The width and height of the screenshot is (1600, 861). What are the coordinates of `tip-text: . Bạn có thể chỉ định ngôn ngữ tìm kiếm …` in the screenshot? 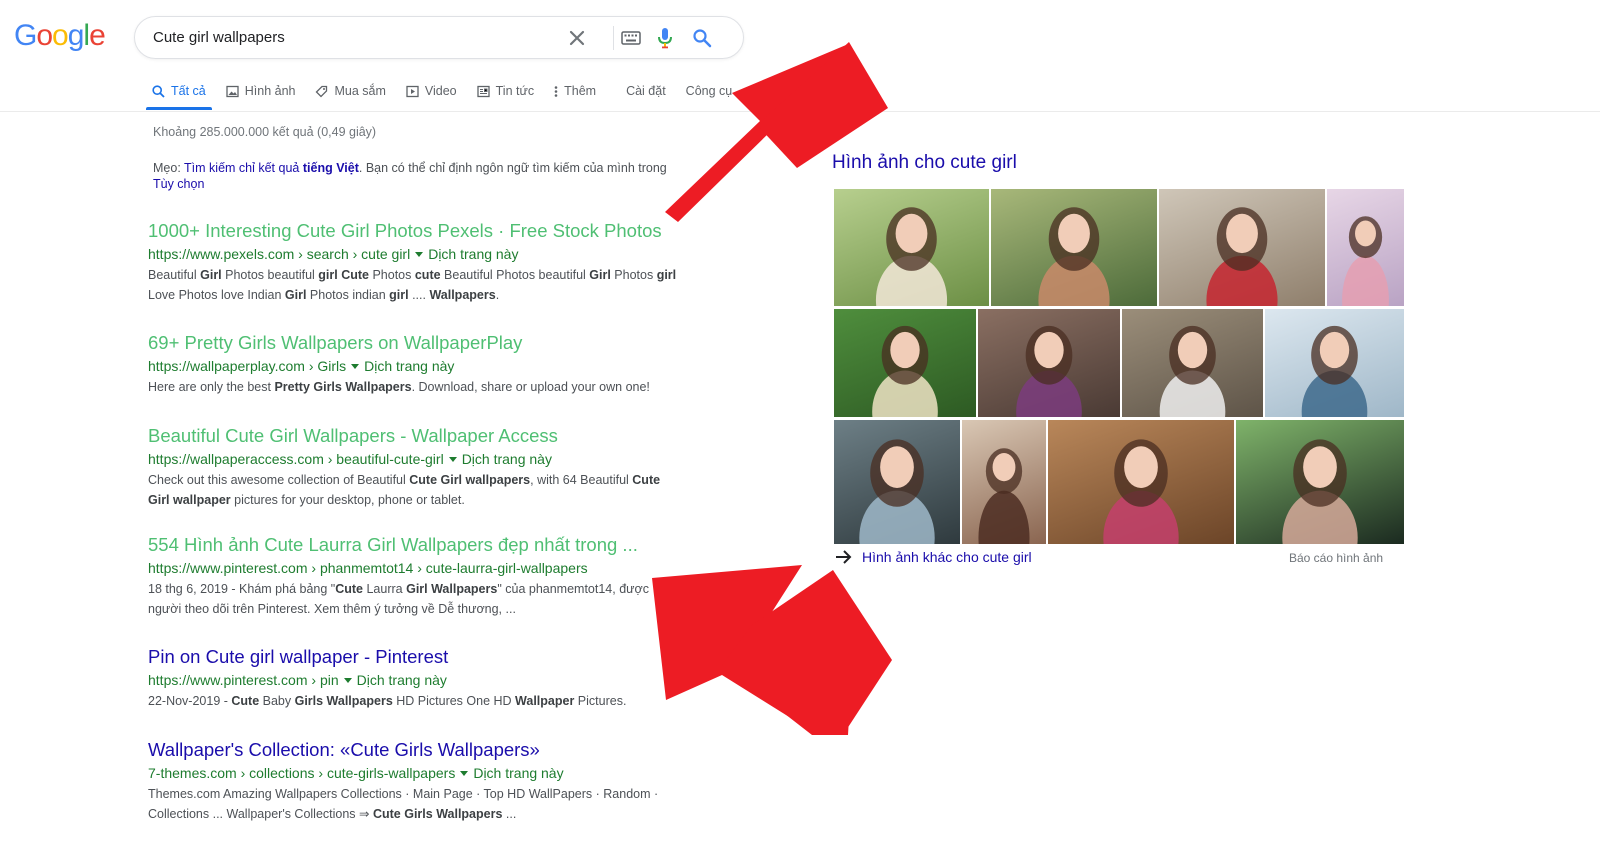 It's located at (512, 168).